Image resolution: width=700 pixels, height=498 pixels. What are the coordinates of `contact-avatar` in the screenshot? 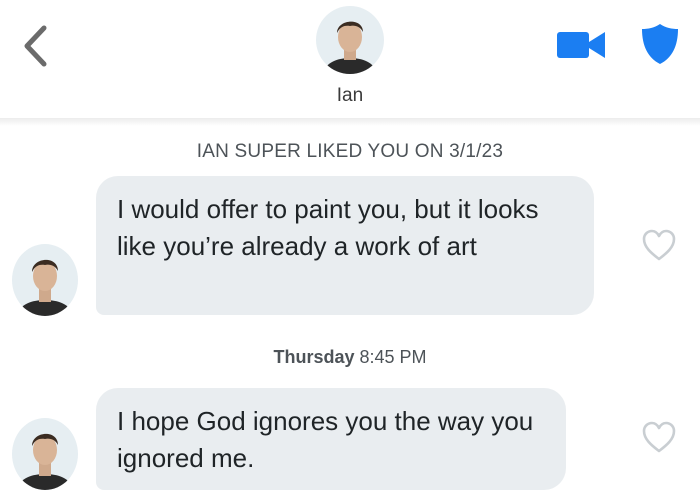 It's located at (350, 40).